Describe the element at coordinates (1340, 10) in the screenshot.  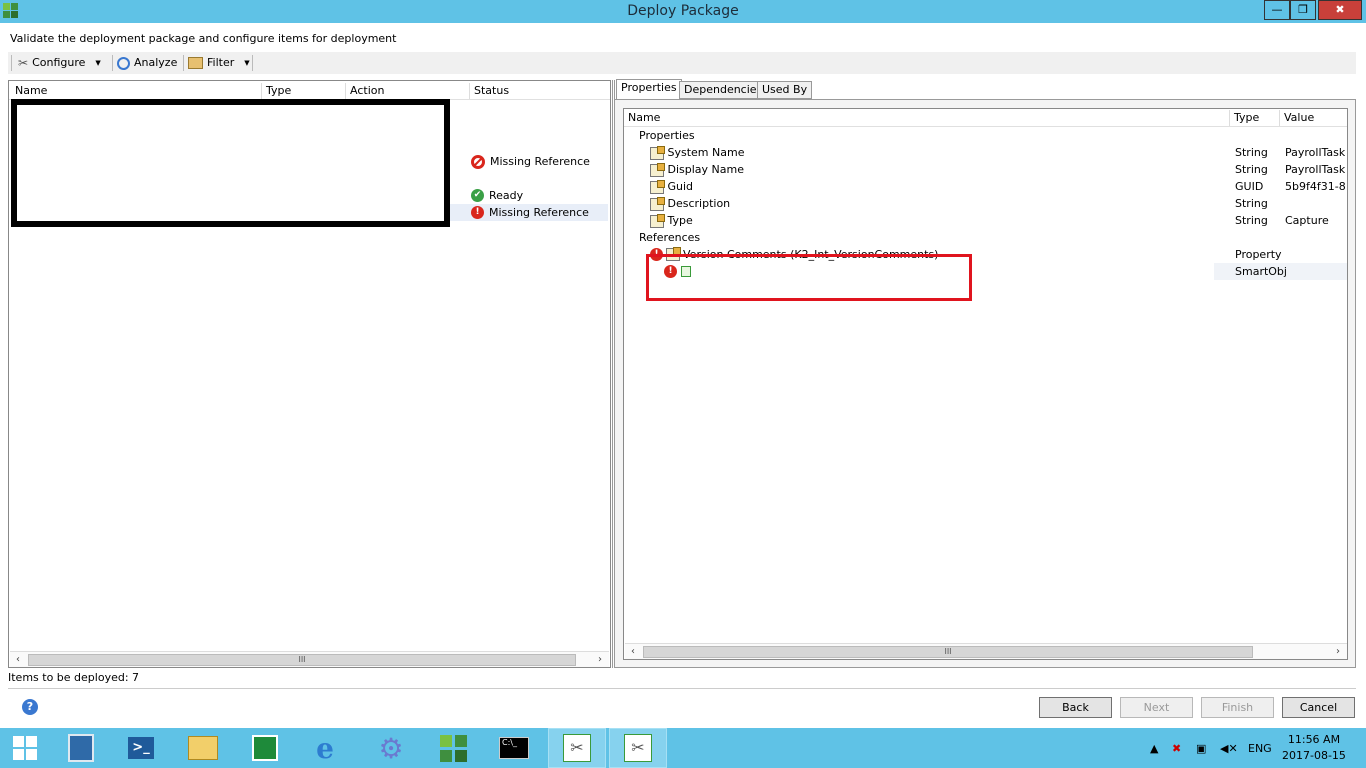
I see `close-button: ✖` at that location.